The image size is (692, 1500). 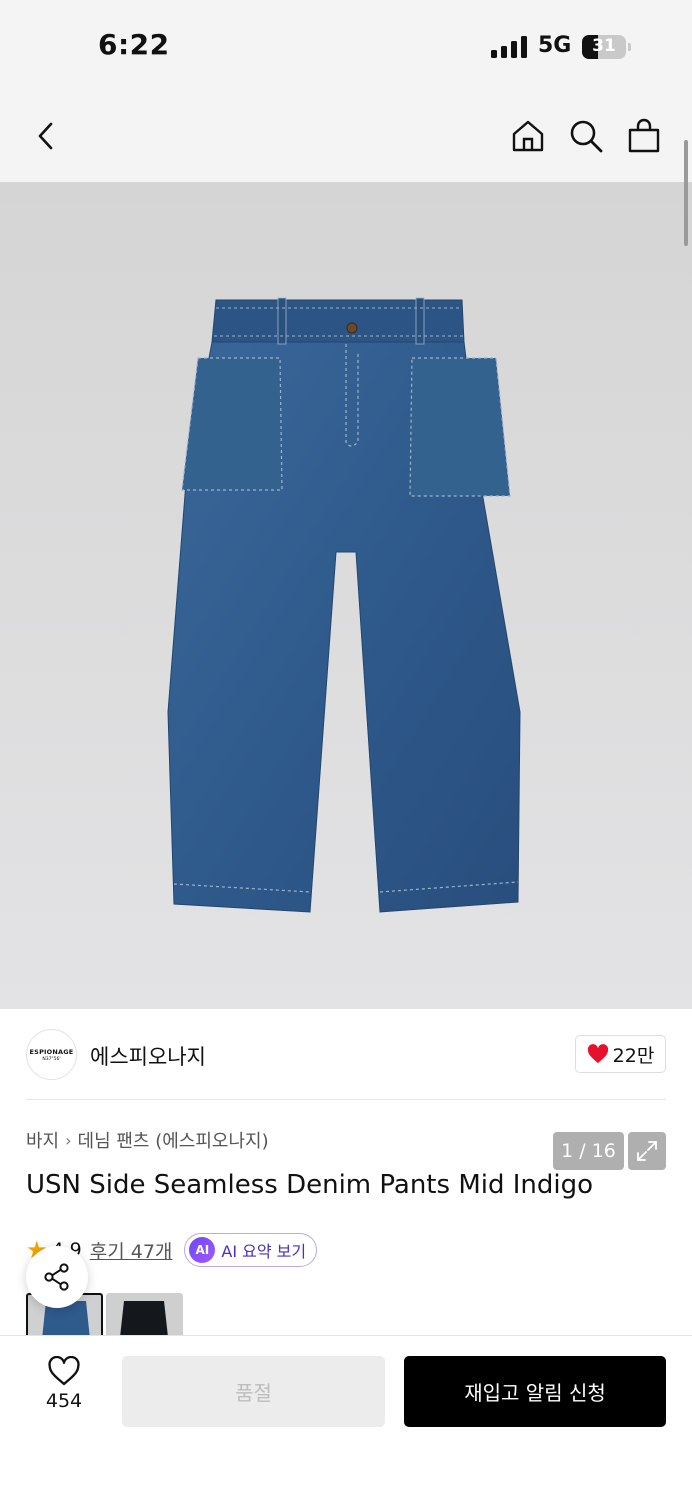 I want to click on home-button, so click(x=528, y=136).